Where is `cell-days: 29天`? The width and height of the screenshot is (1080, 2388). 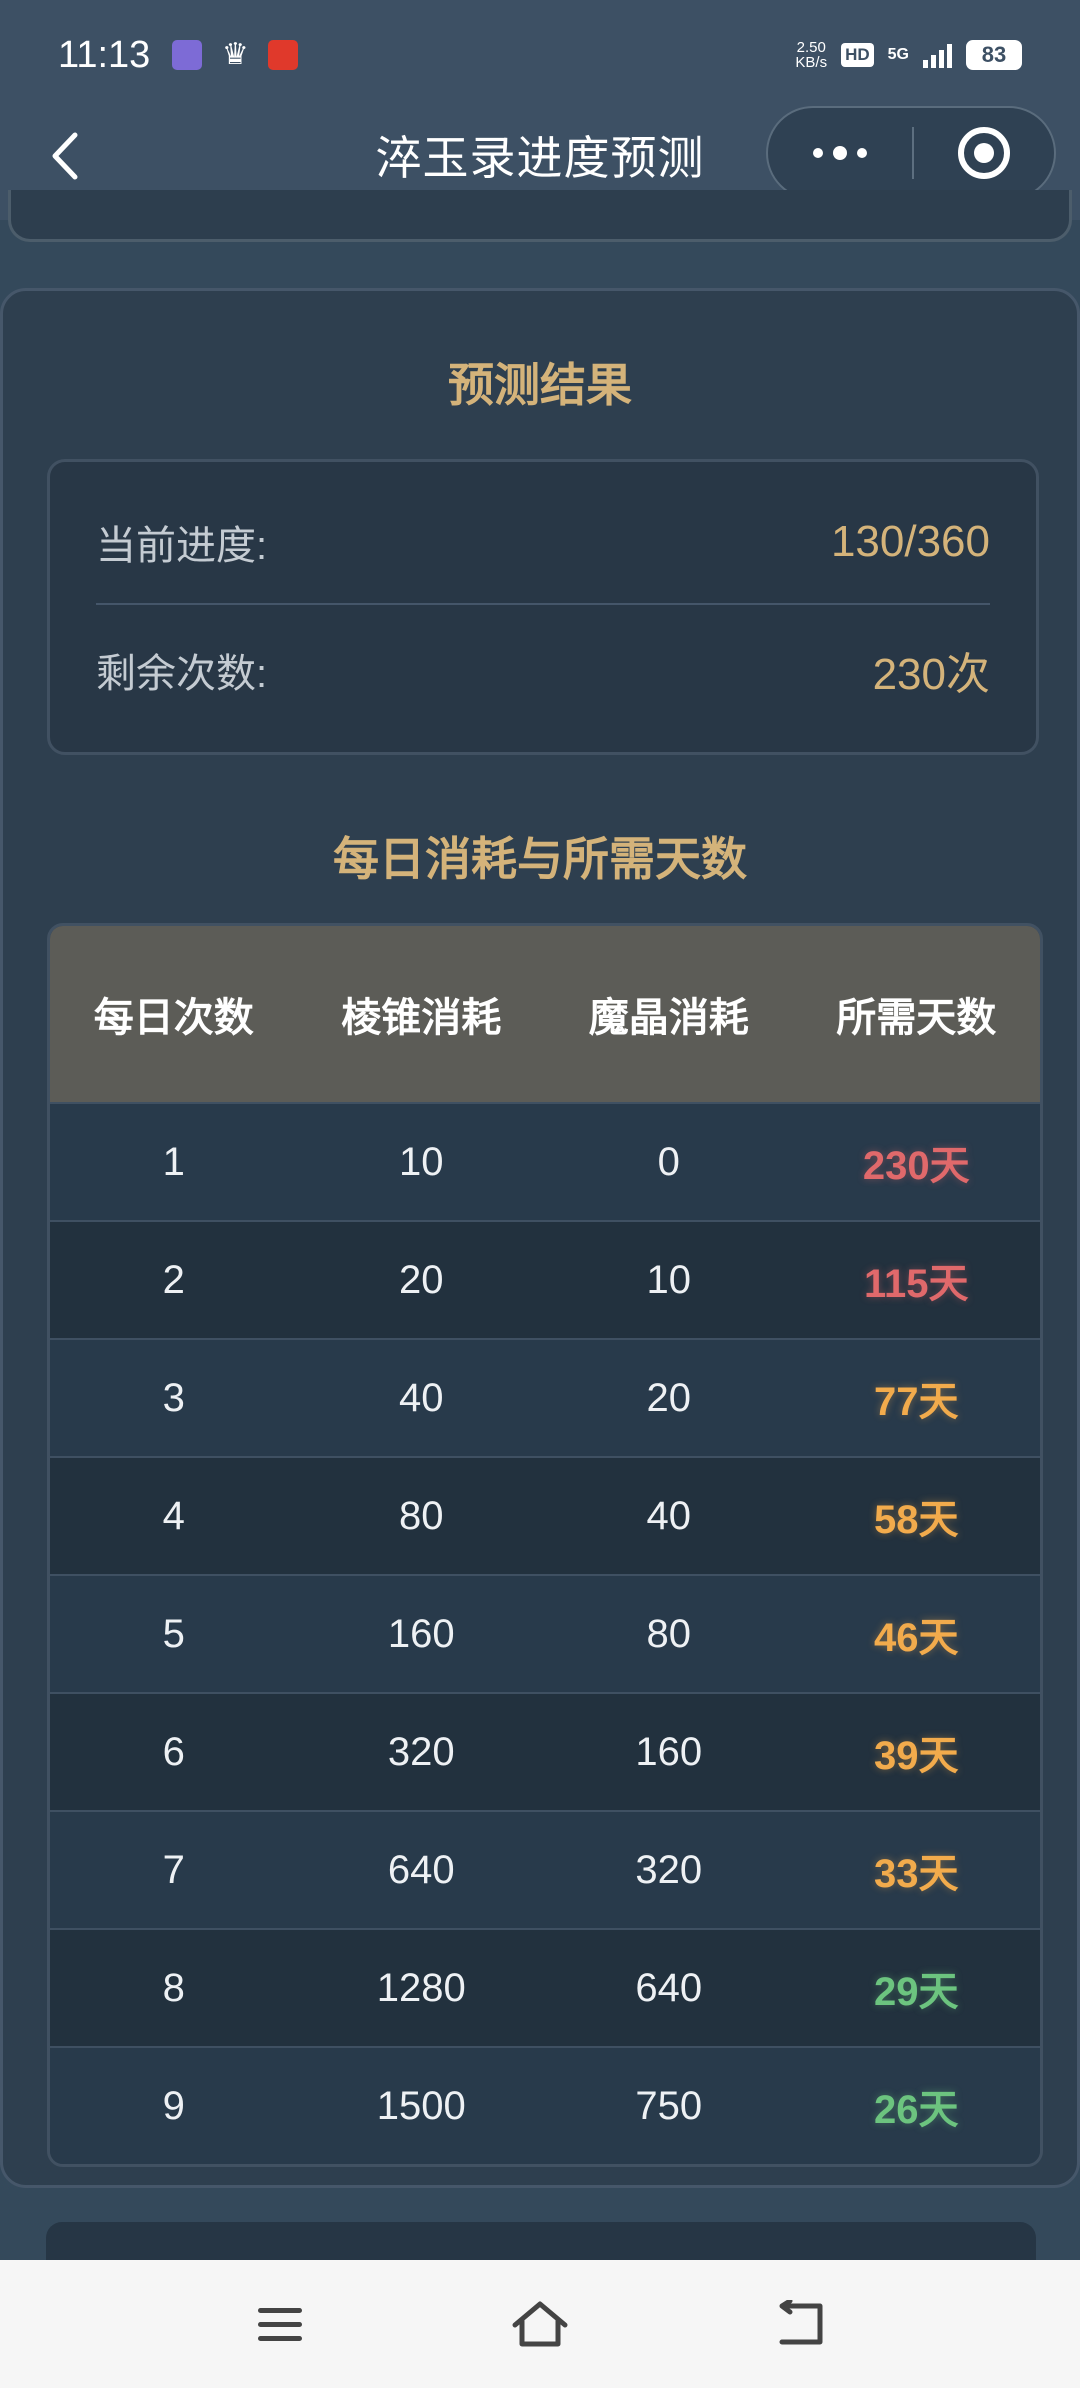 cell-days: 29天 is located at coordinates (916, 1992).